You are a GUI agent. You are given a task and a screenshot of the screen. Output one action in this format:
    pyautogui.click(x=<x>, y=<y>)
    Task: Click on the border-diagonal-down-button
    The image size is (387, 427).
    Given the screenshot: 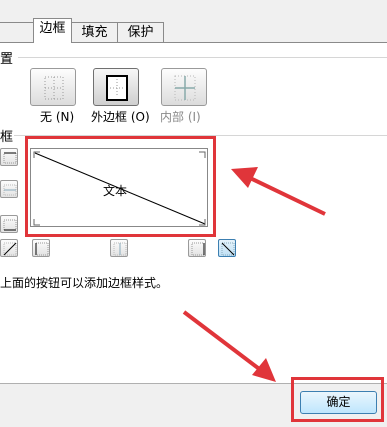 What is the action you would take?
    pyautogui.click(x=227, y=248)
    